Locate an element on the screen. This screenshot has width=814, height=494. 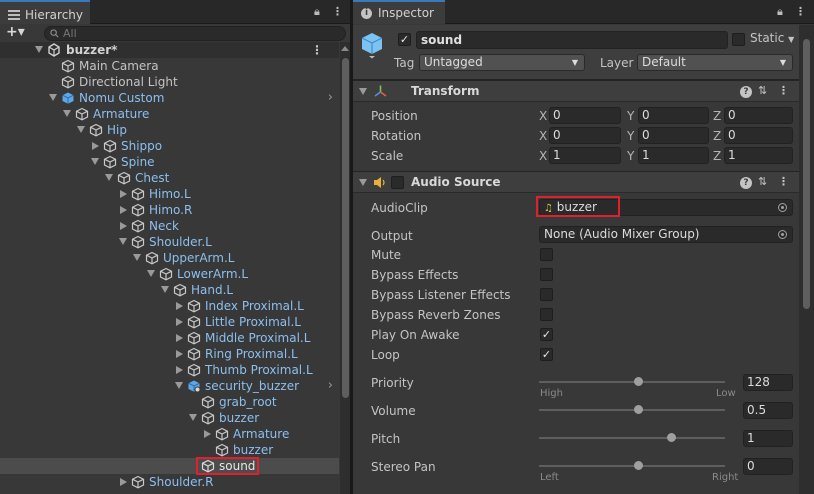
tree-item: Shippo is located at coordinates (169, 146).